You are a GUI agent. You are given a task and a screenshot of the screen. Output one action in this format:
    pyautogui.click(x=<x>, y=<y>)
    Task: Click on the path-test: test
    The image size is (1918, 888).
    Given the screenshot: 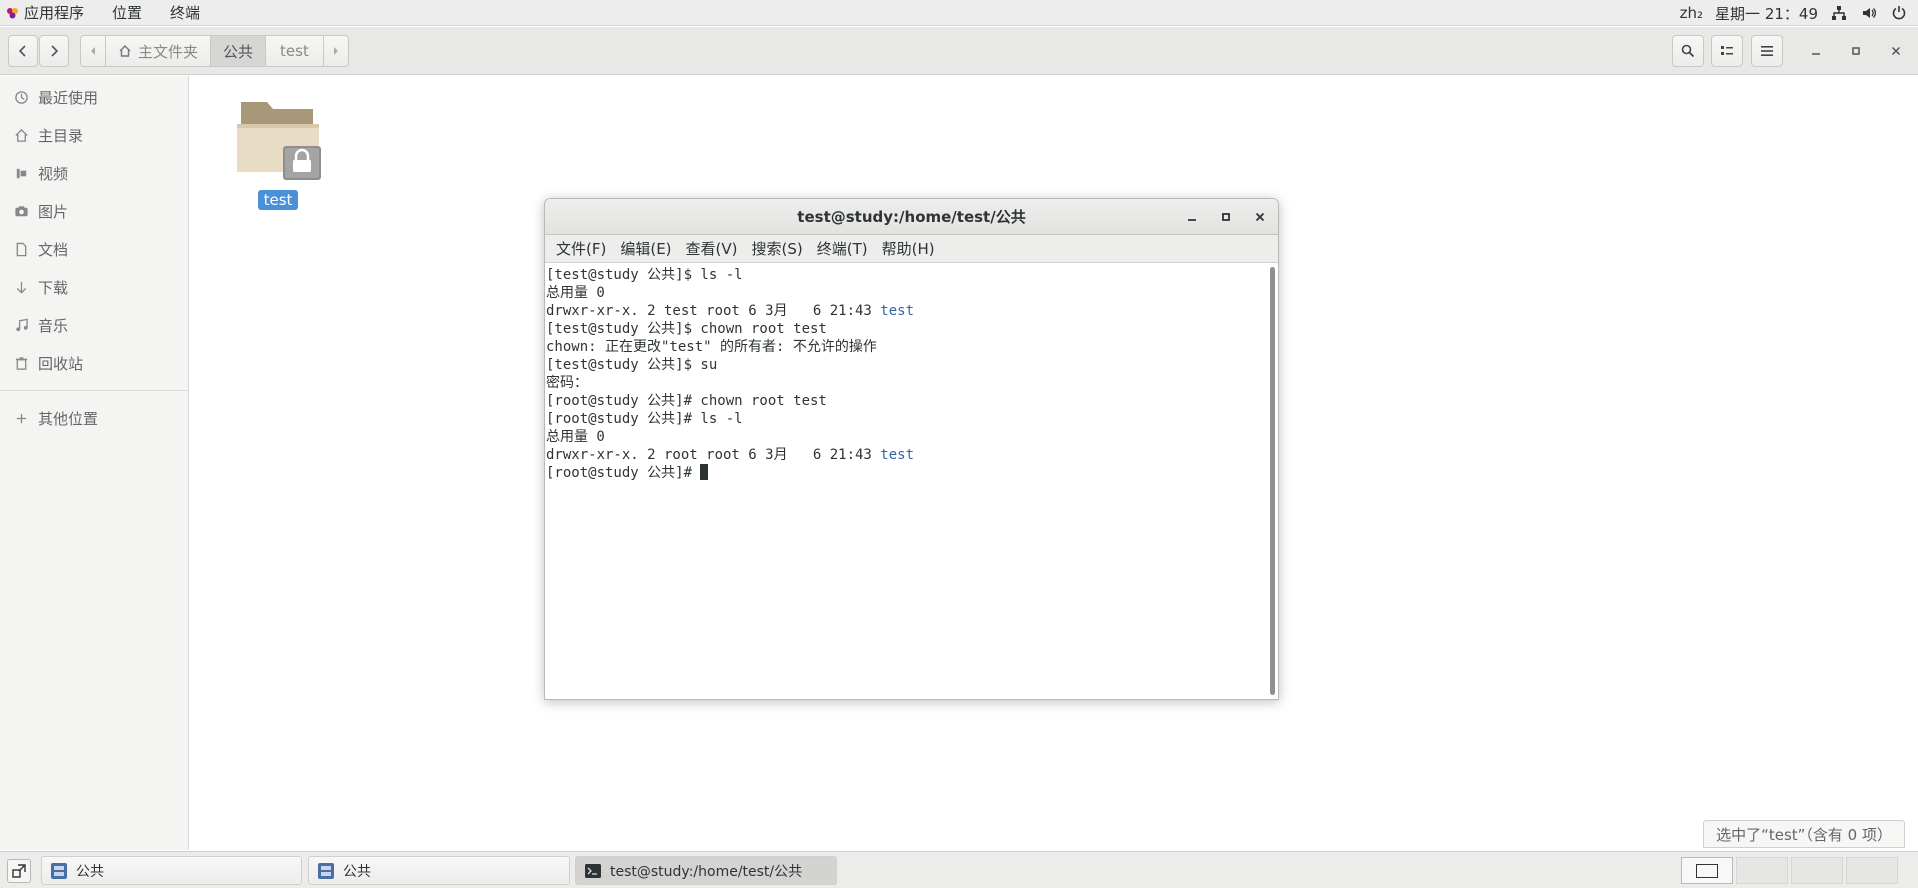 What is the action you would take?
    pyautogui.click(x=295, y=51)
    